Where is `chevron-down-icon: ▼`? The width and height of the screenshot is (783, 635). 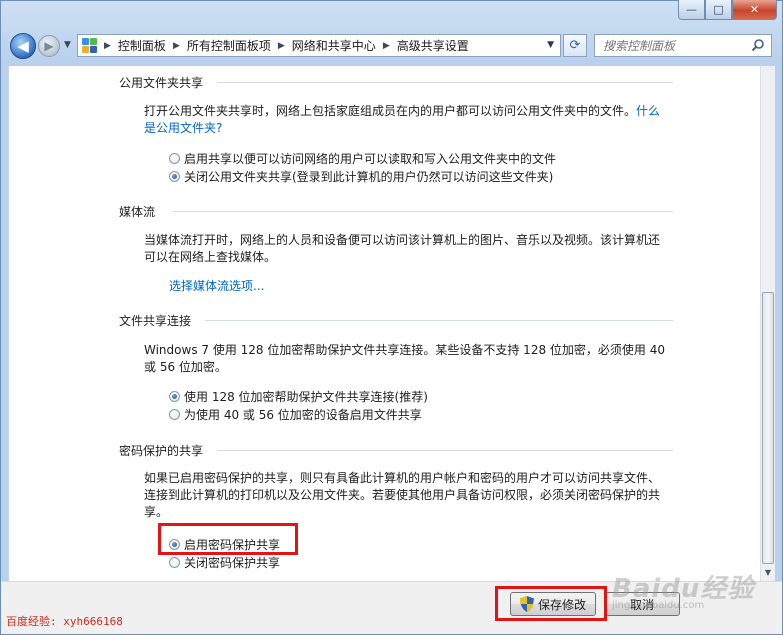
chevron-down-icon: ▼ is located at coordinates (67, 45).